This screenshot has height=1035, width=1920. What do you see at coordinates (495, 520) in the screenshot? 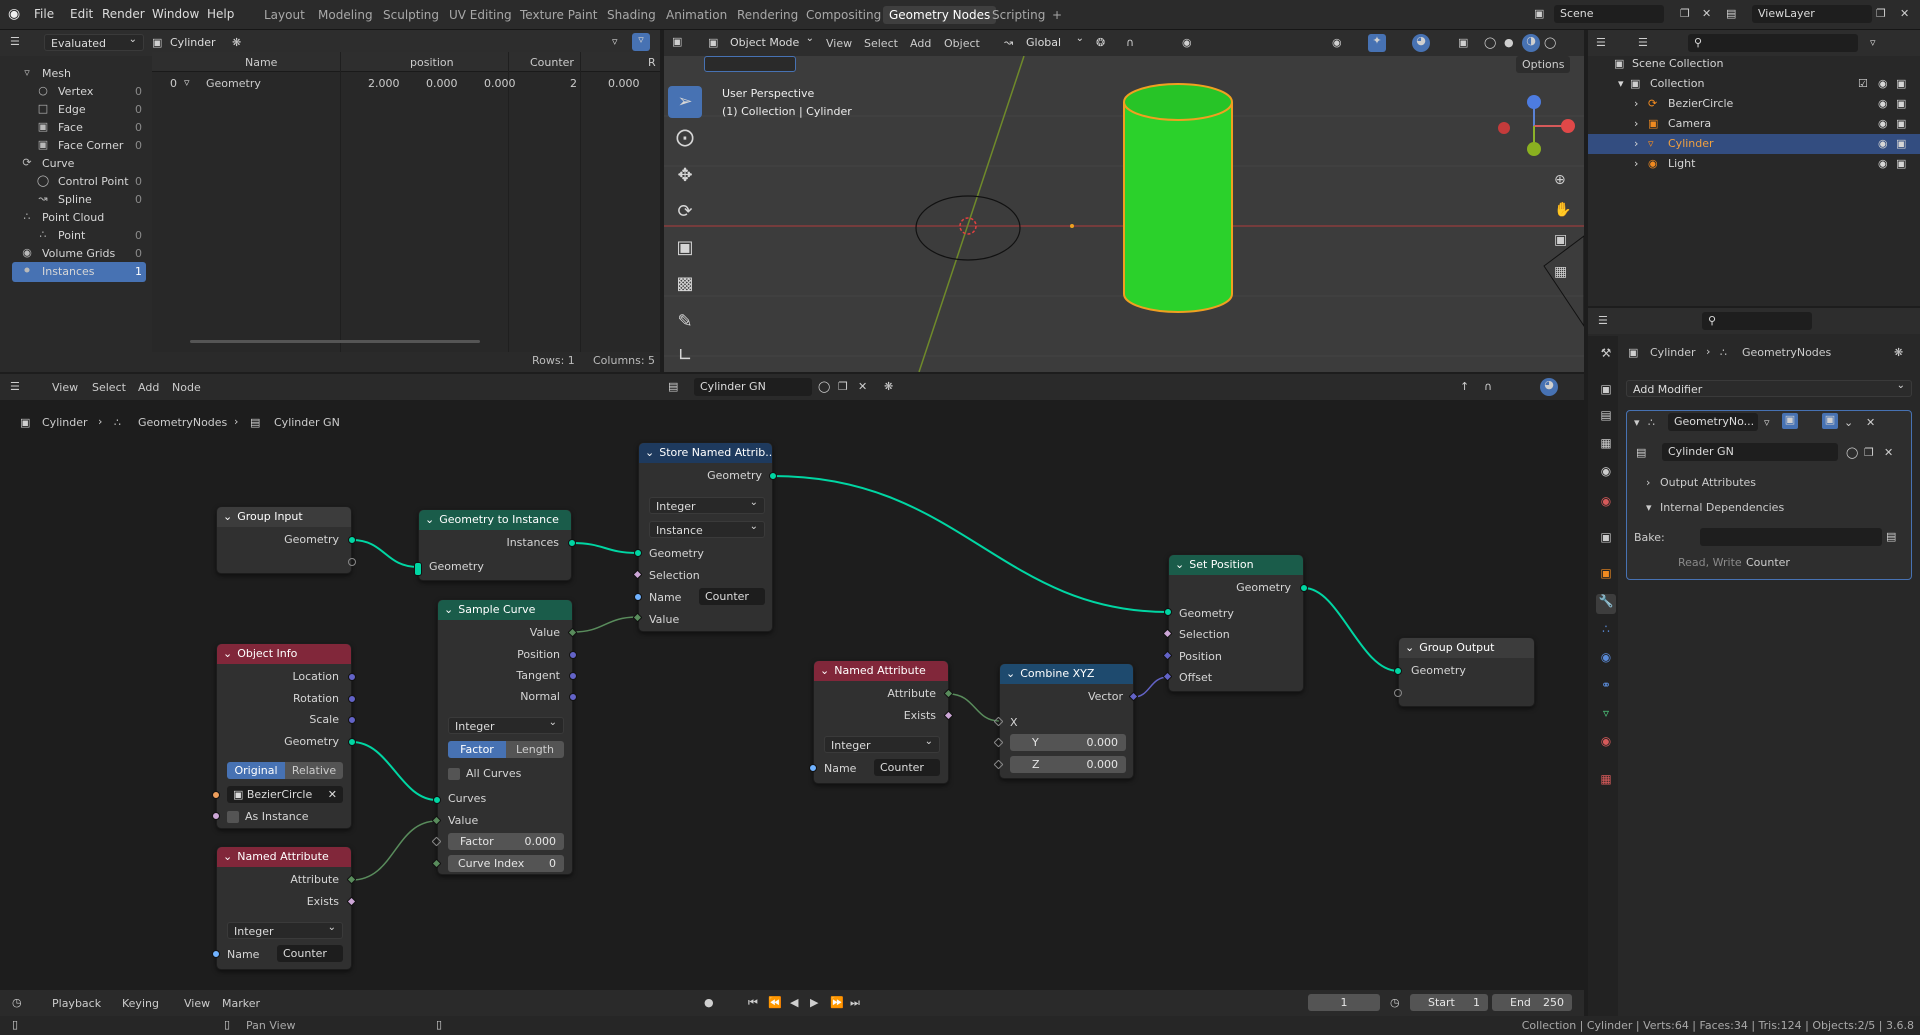
I see `node-title: Geometry to Instance` at bounding box center [495, 520].